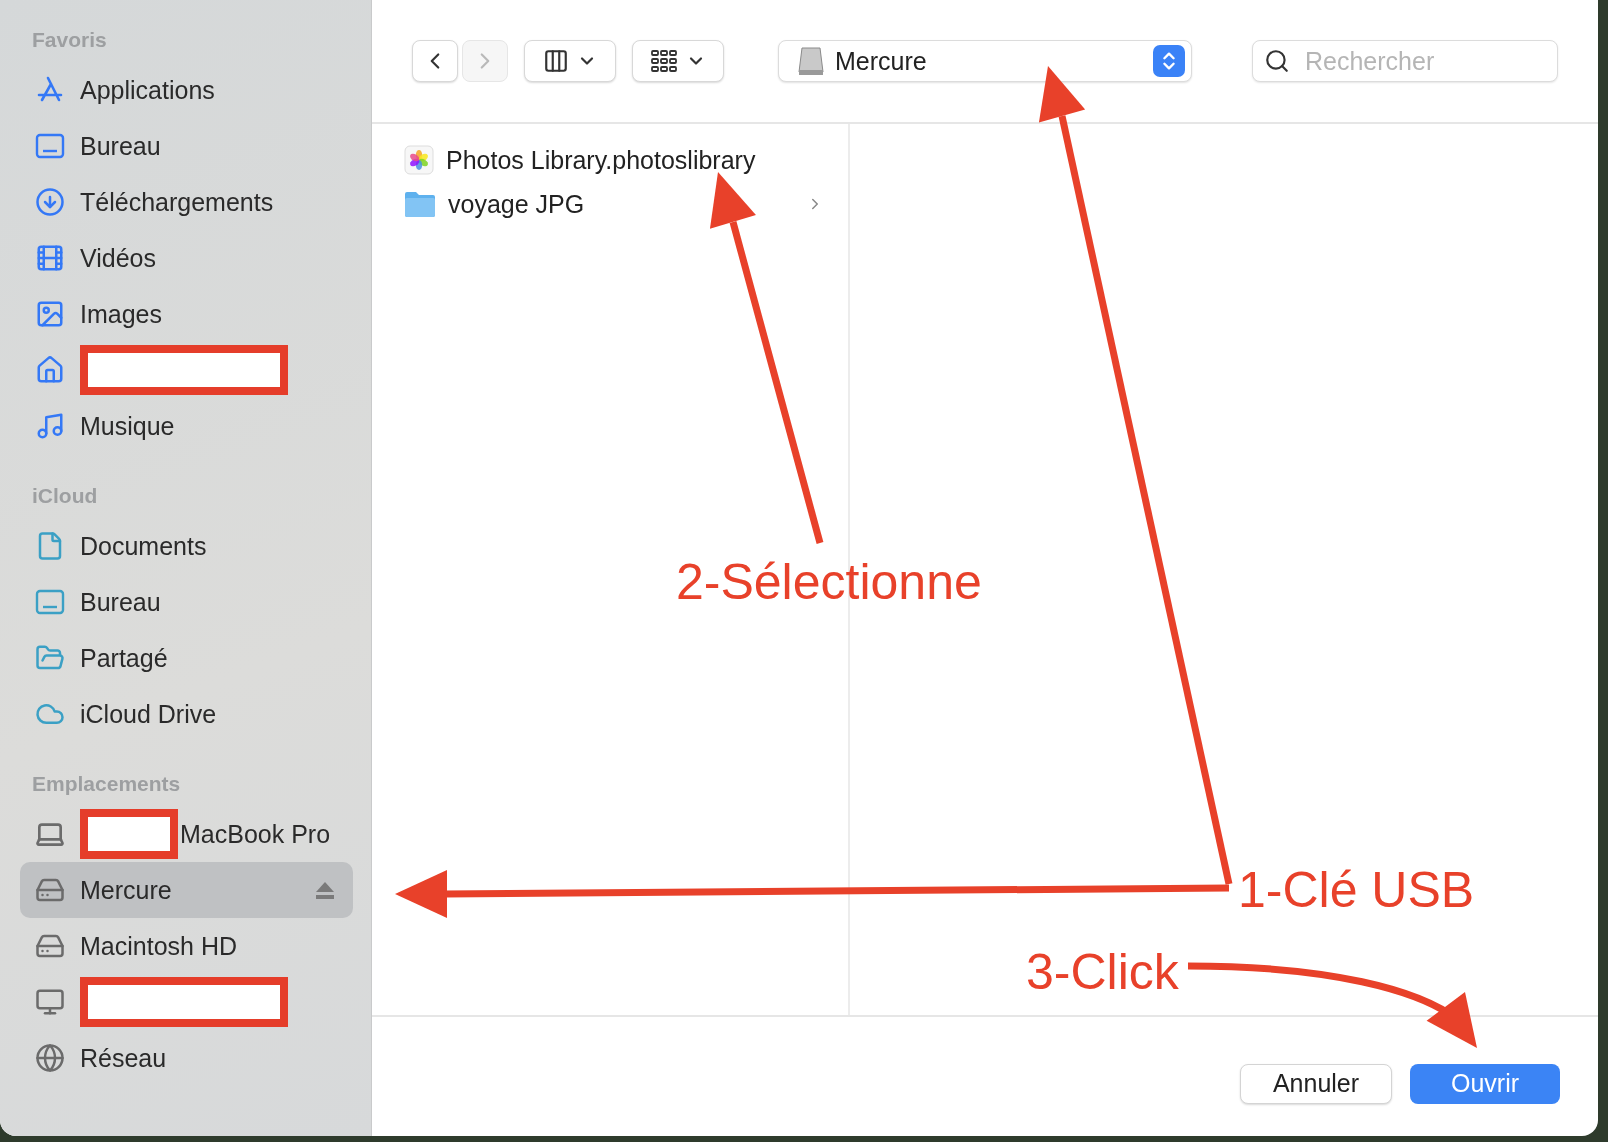 Image resolution: width=1608 pixels, height=1142 pixels. I want to click on sidebar-item-label: Documents, so click(143, 546).